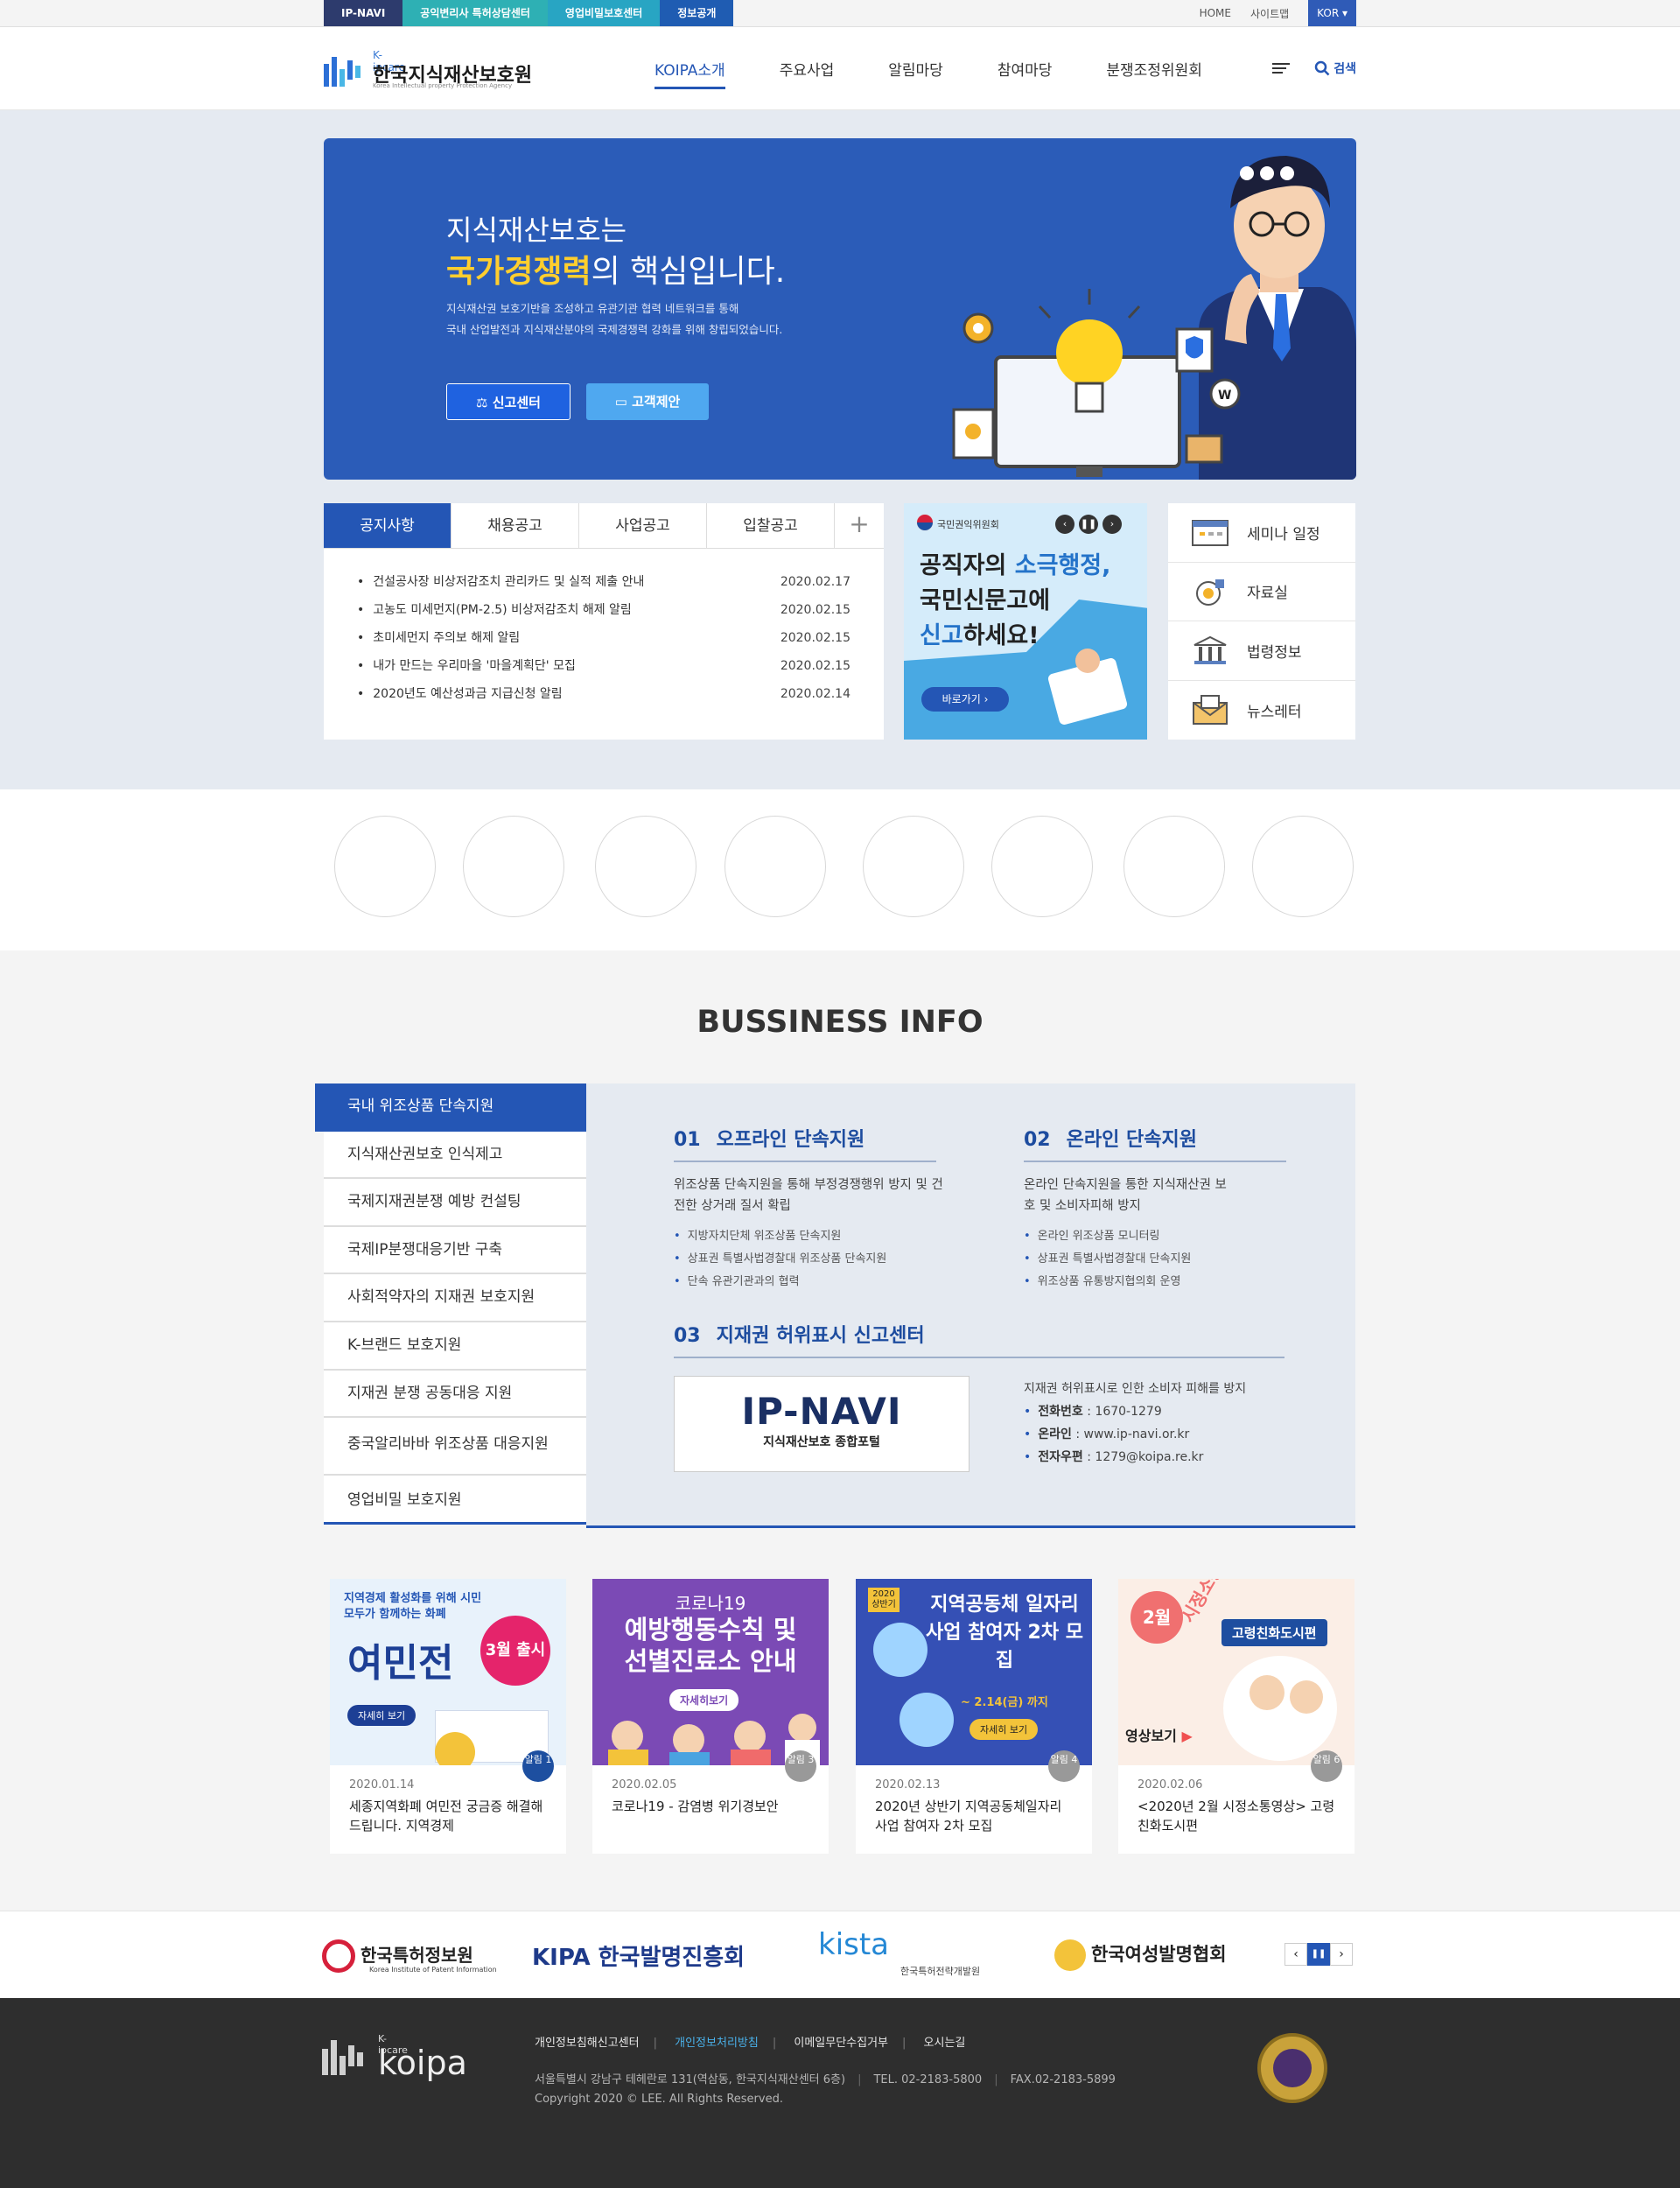 Image resolution: width=1680 pixels, height=2188 pixels. What do you see at coordinates (1130, 1434) in the screenshot?
I see `info-online-value: : www.ip-navi.or.kr` at bounding box center [1130, 1434].